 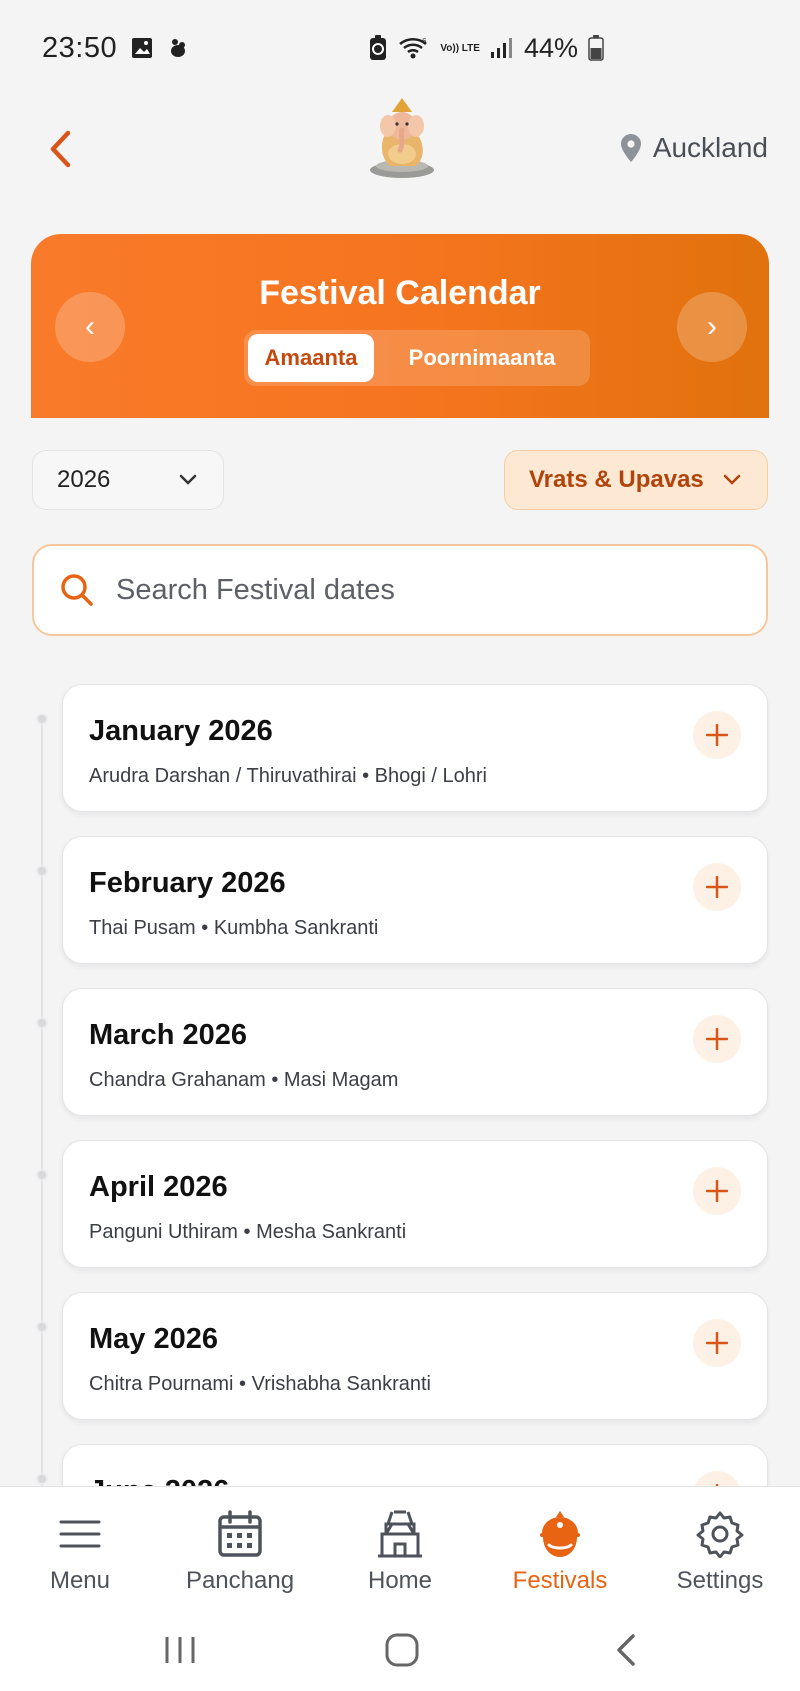 I want to click on calendar-type-toggle: Amaanta Poornimaanta, so click(x=417, y=358).